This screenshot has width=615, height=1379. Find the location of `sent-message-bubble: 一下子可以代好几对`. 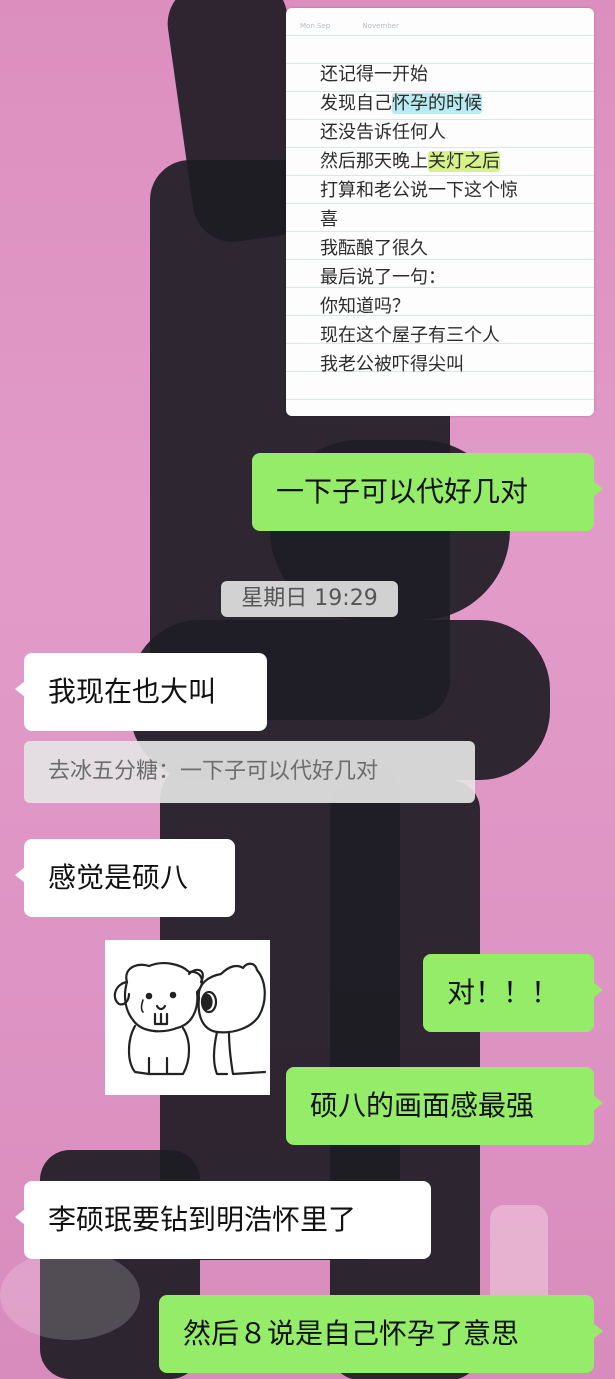

sent-message-bubble: 一下子可以代好几对 is located at coordinates (427, 492).